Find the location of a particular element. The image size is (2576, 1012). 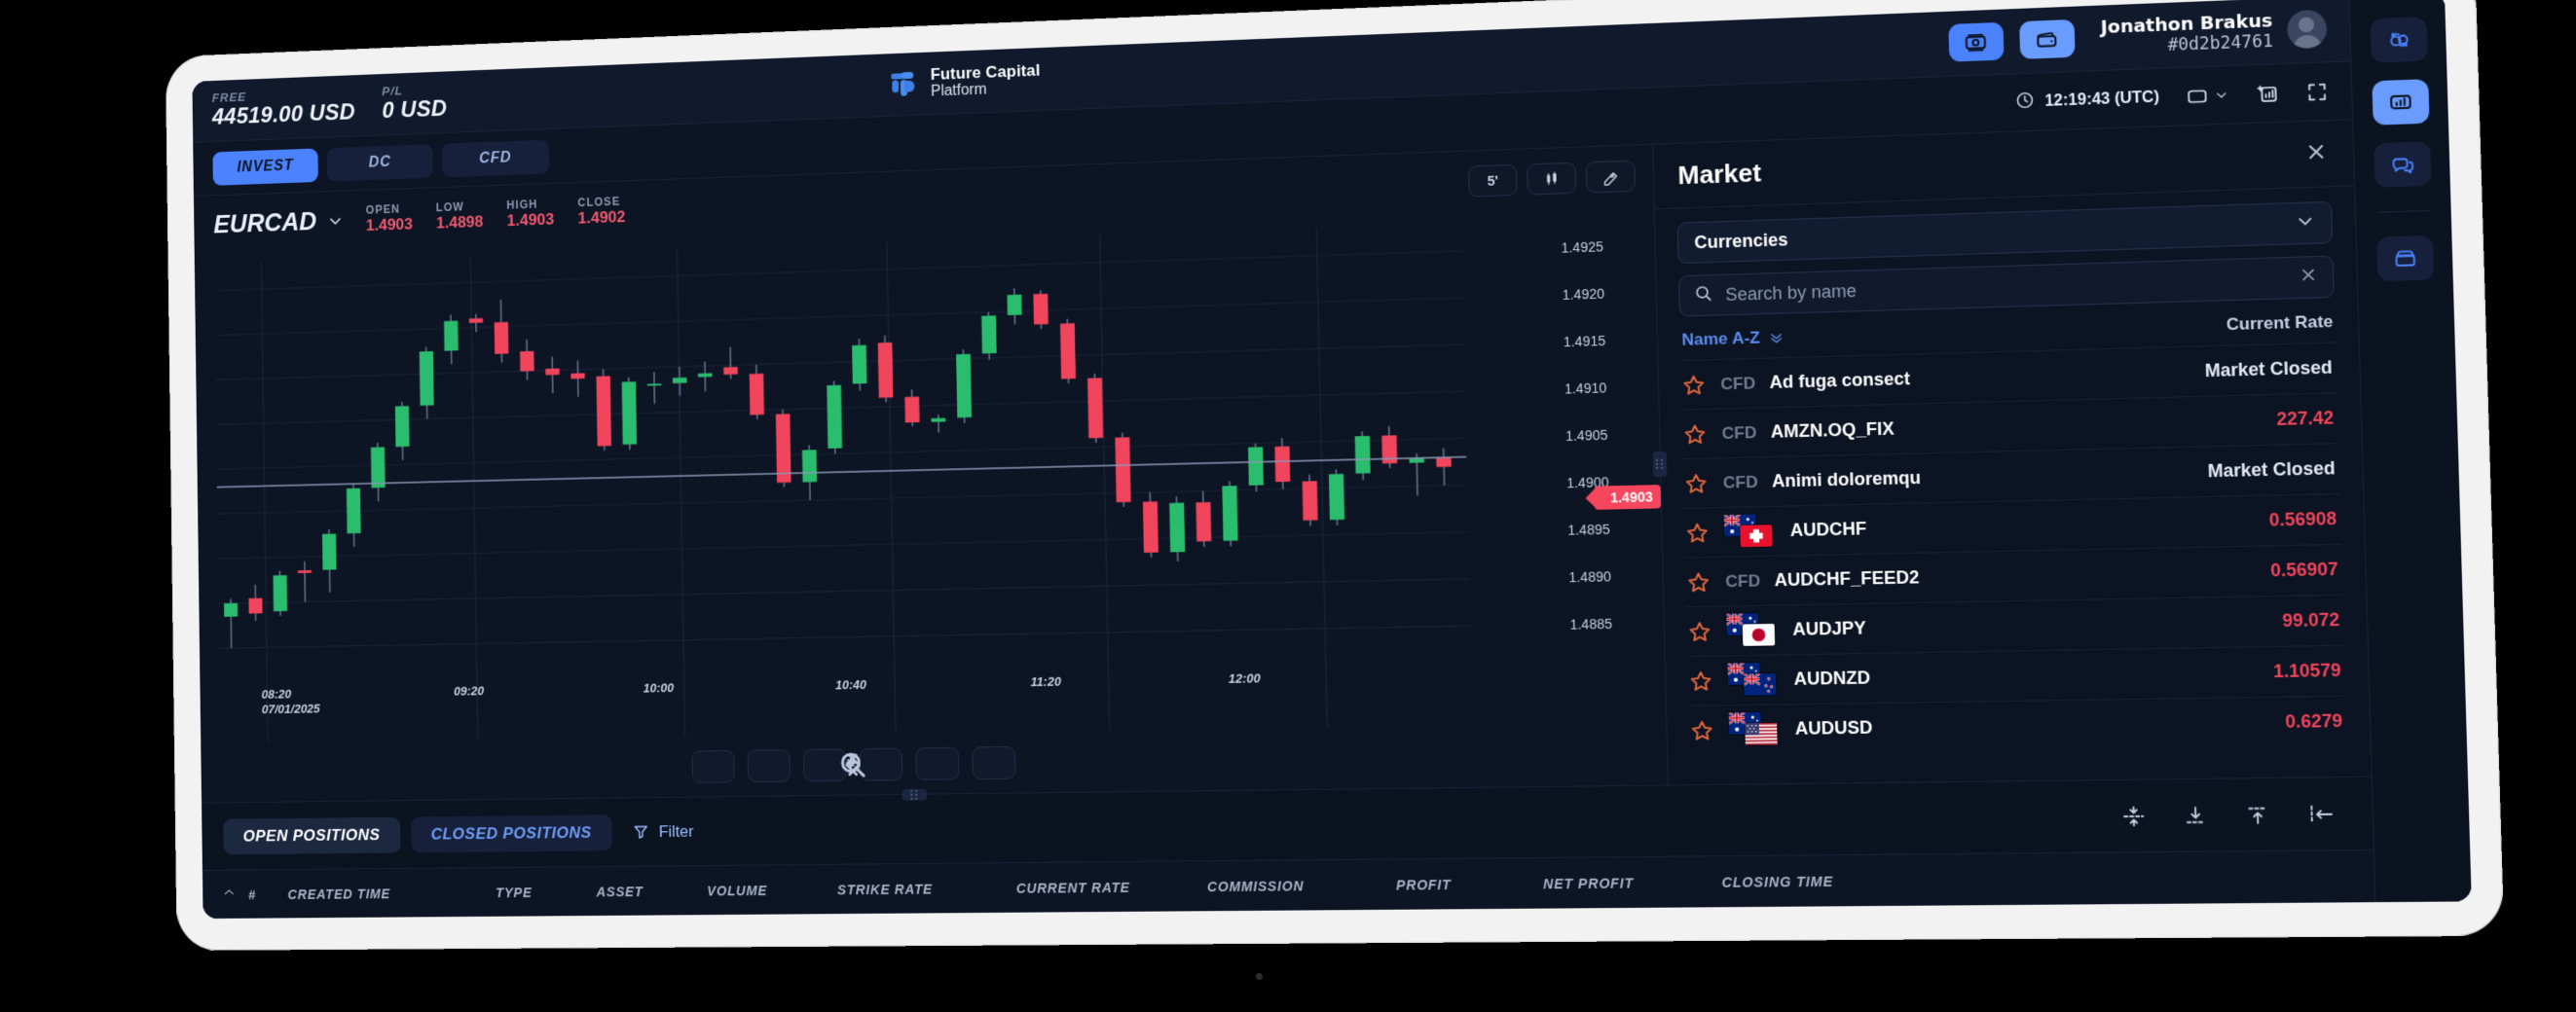

row-sort-toggle is located at coordinates (229, 895).